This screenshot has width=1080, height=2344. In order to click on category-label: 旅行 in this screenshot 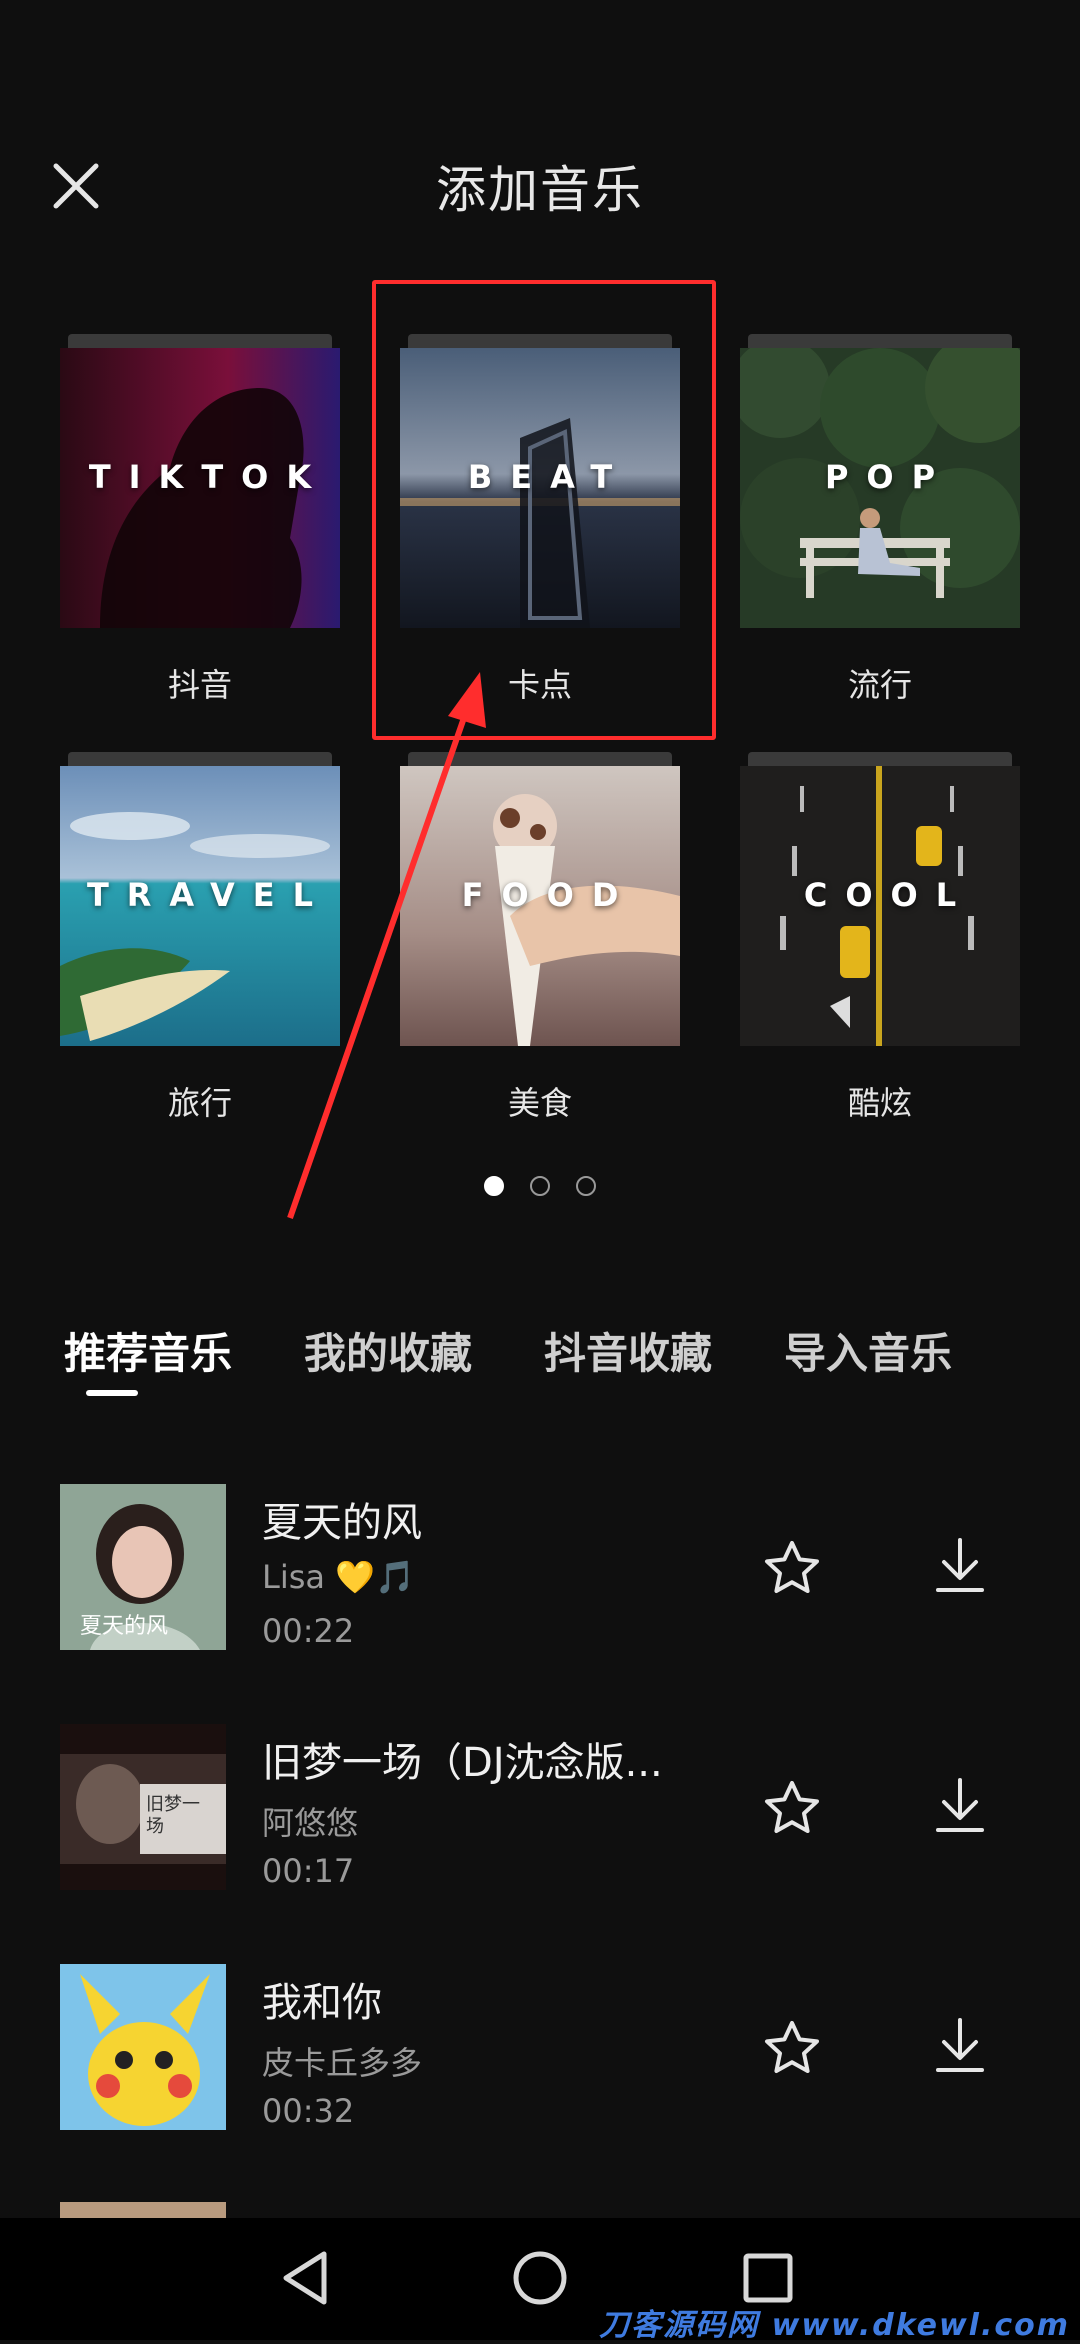, I will do `click(199, 1103)`.